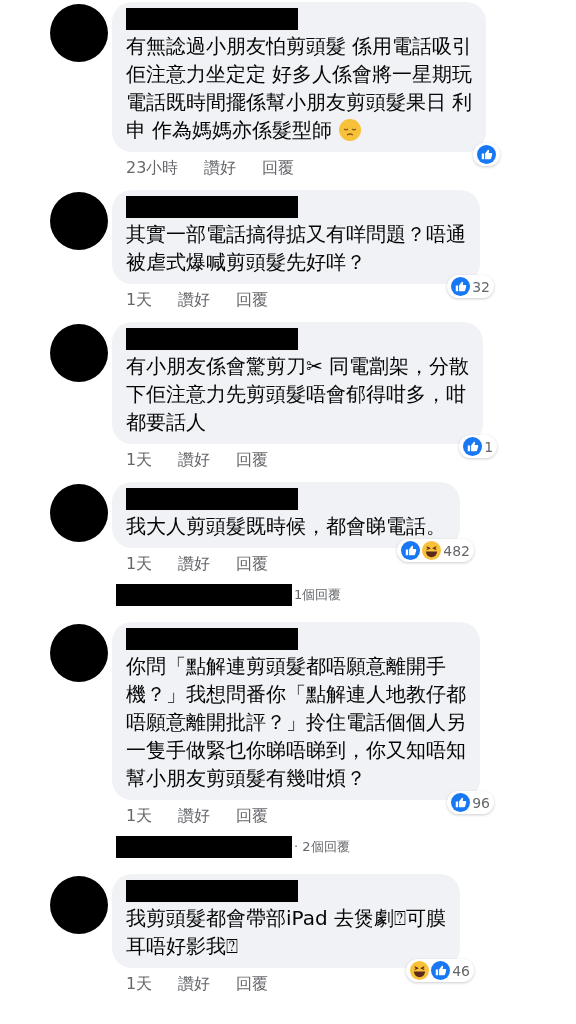 The height and width of the screenshot is (1024, 576). Describe the element at coordinates (299, 102) in the screenshot. I see `comment-text-line: 電話既時間擺係幫小朋友剪頭髮果日 利` at that location.